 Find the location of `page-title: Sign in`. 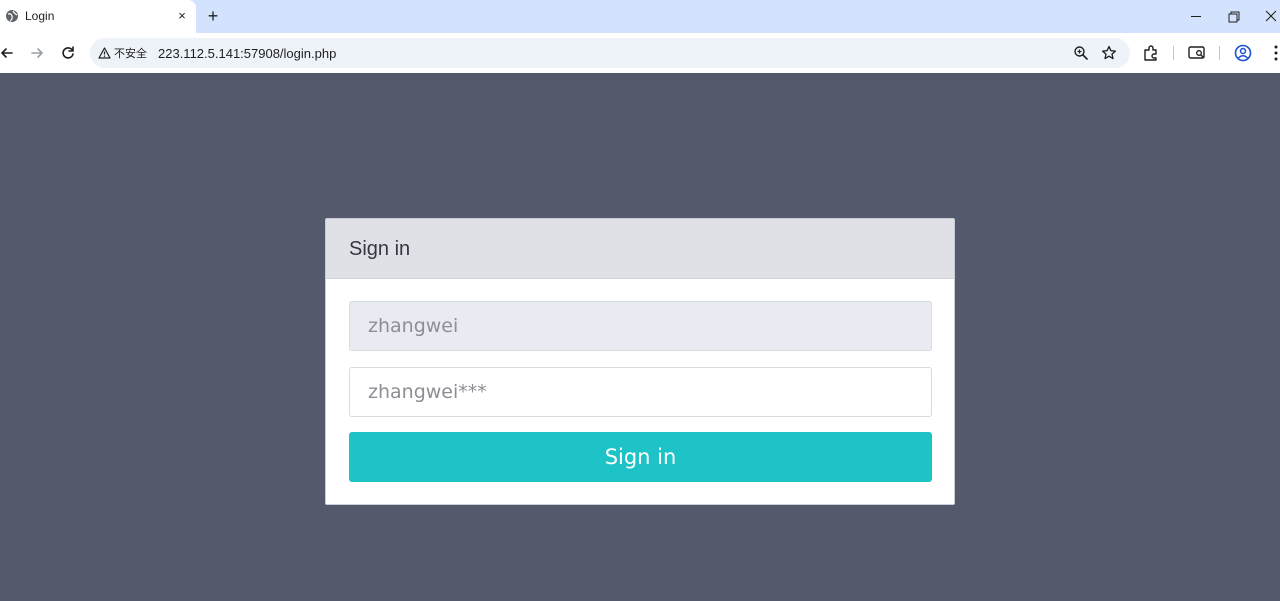

page-title: Sign in is located at coordinates (380, 249).